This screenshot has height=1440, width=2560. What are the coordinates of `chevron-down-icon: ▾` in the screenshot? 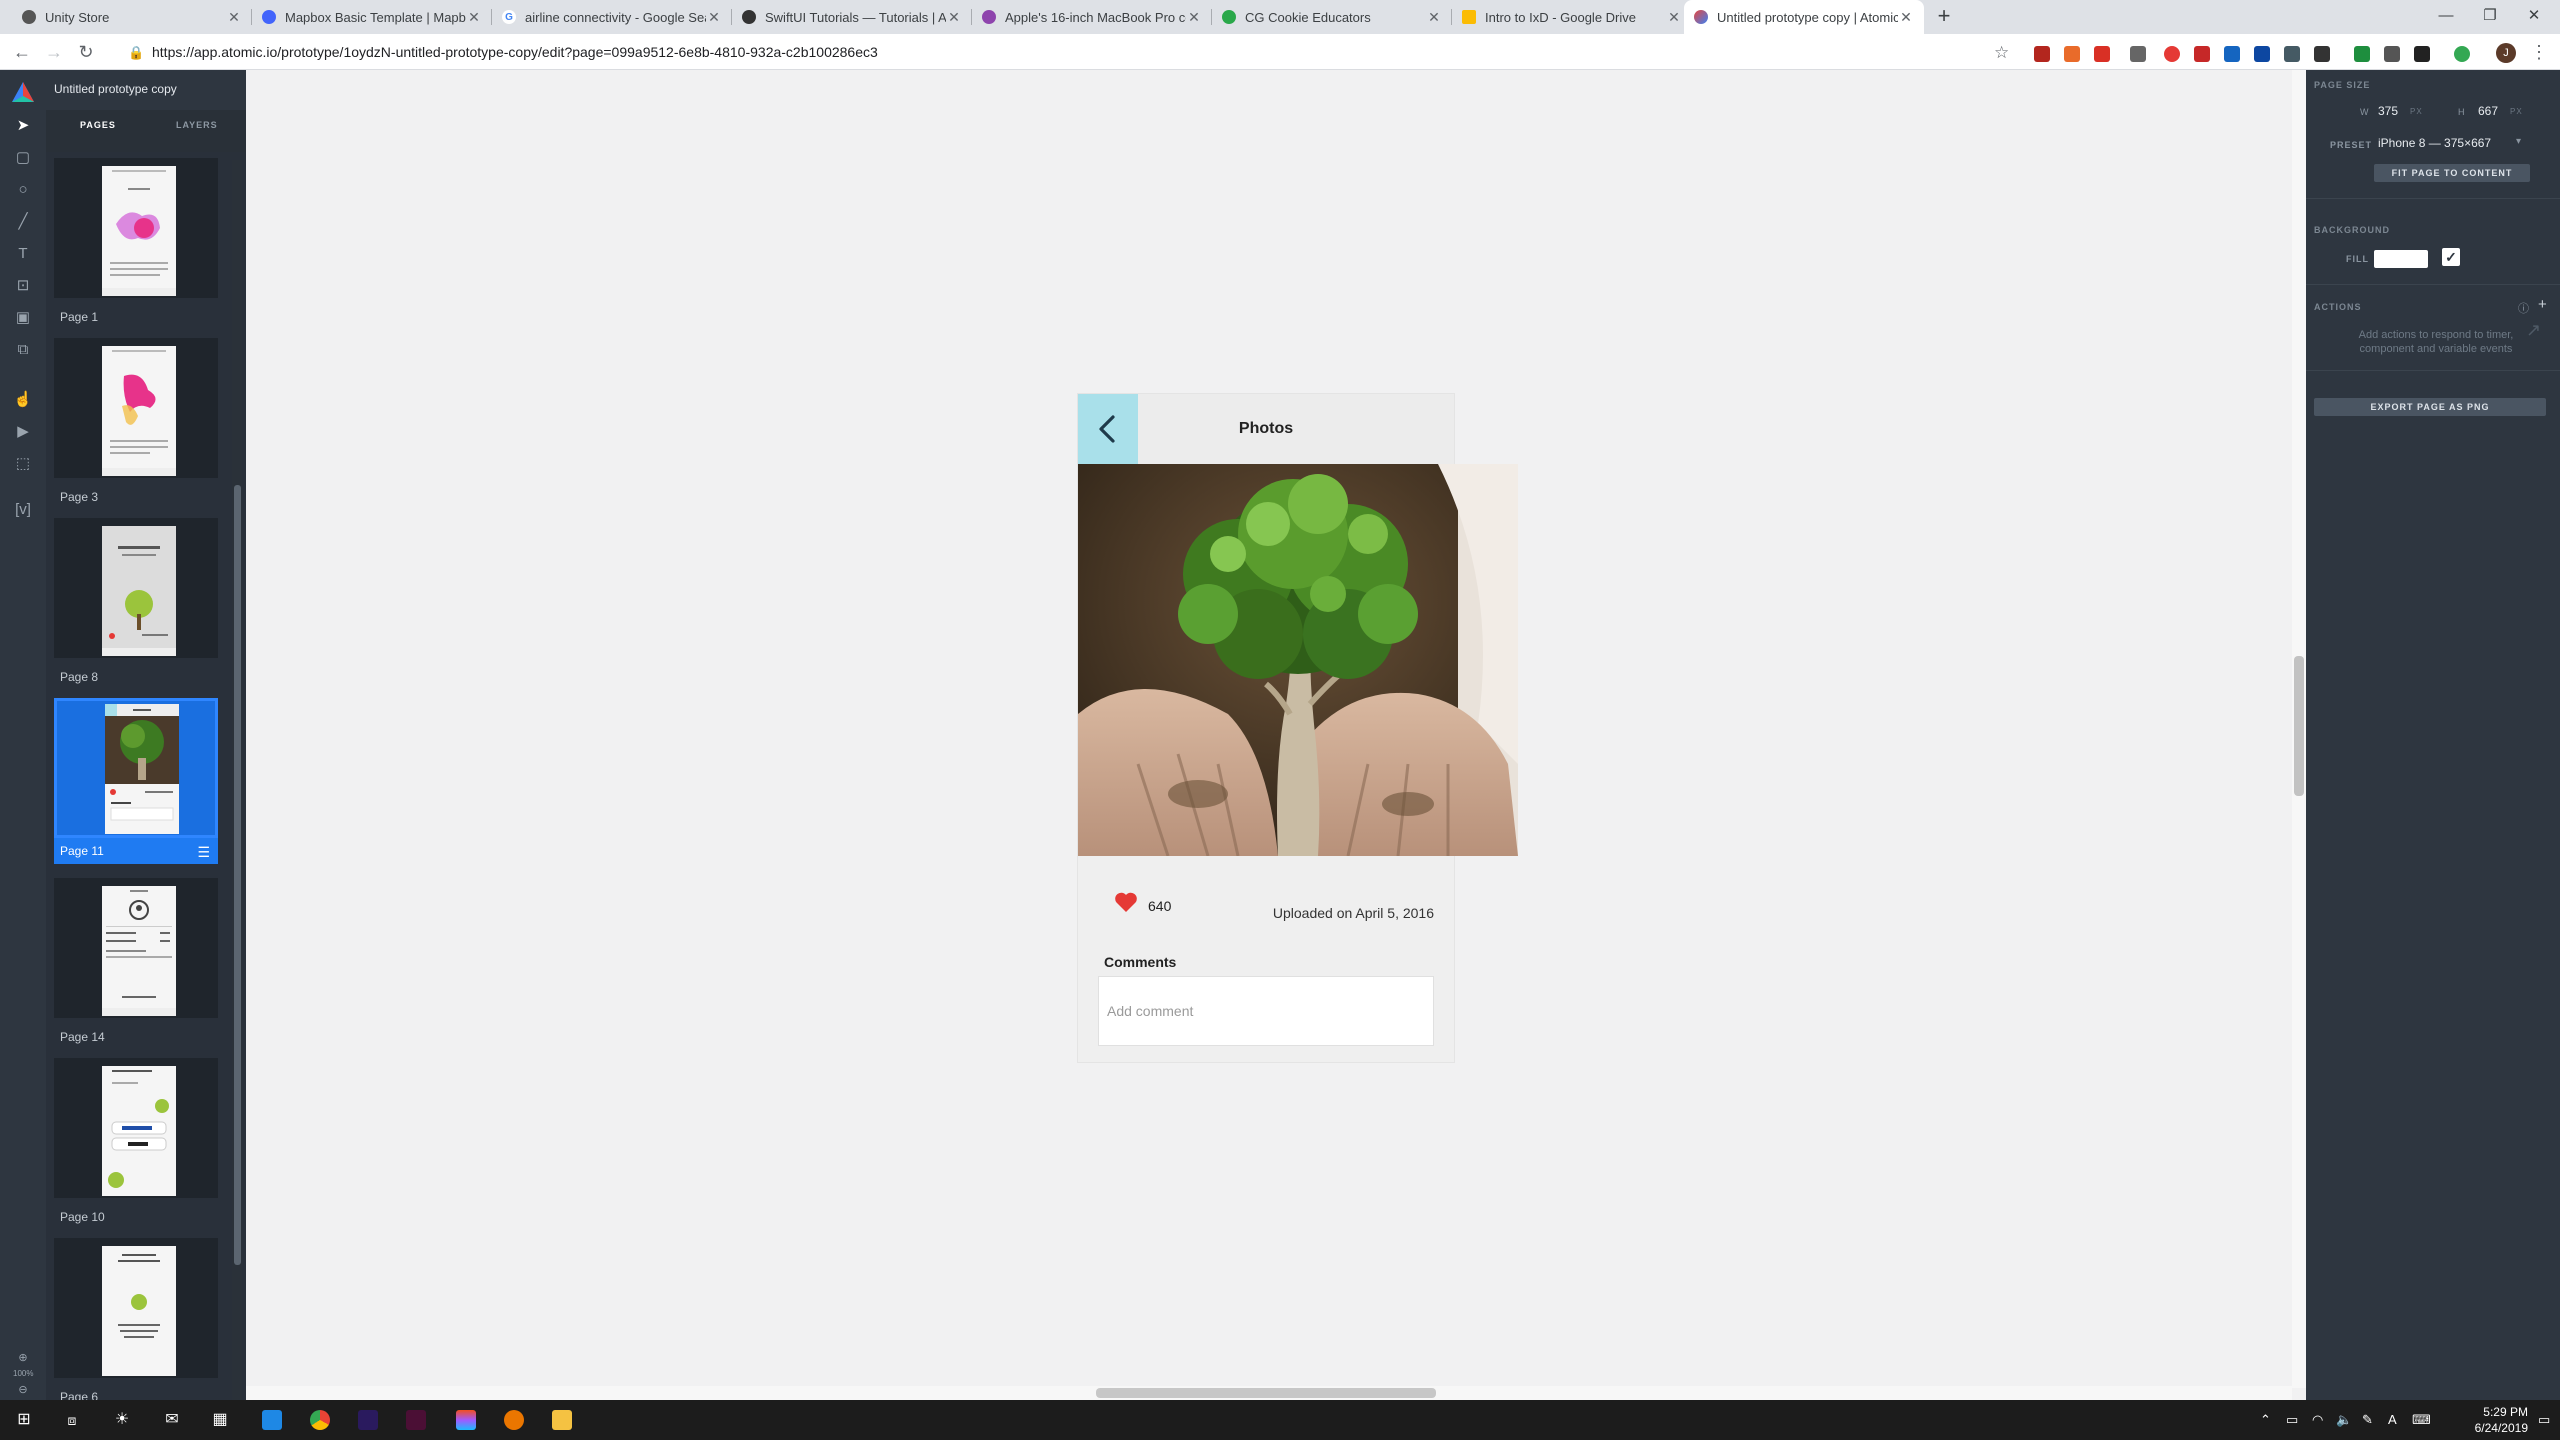 It's located at (2519, 141).